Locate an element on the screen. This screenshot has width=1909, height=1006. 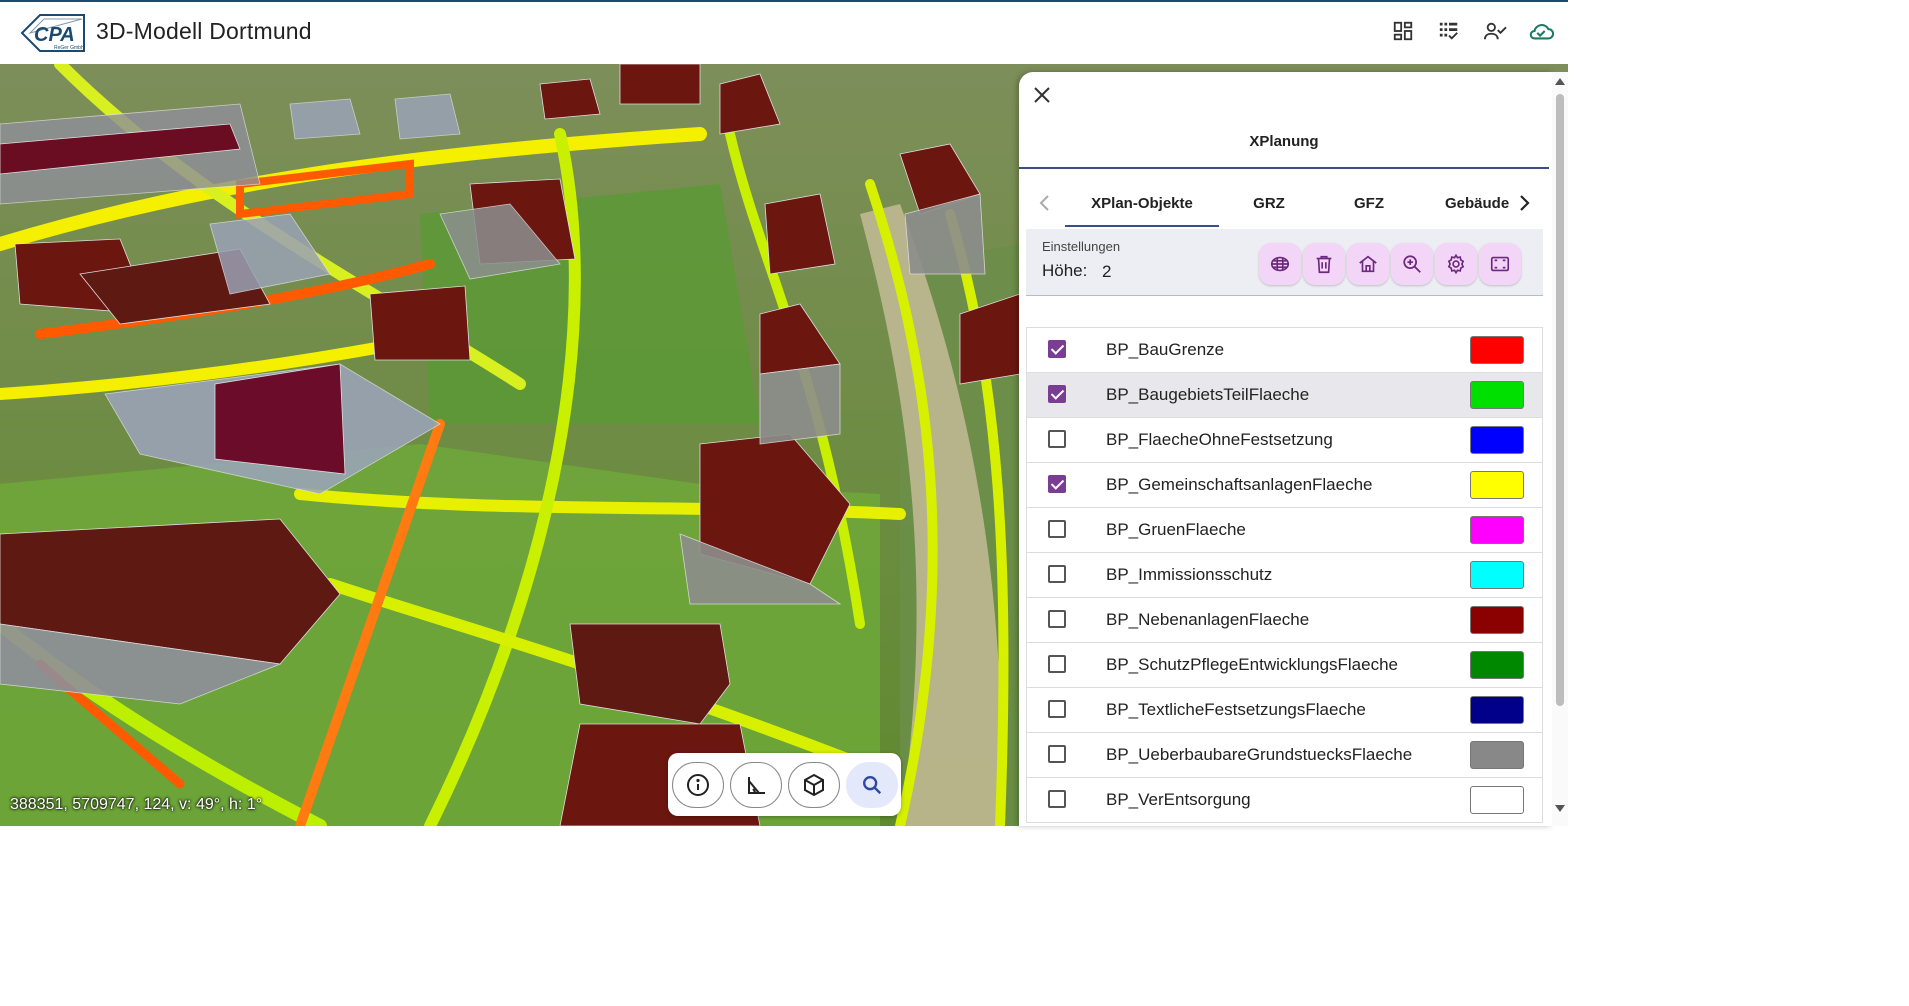
close-button is located at coordinates (1042, 95).